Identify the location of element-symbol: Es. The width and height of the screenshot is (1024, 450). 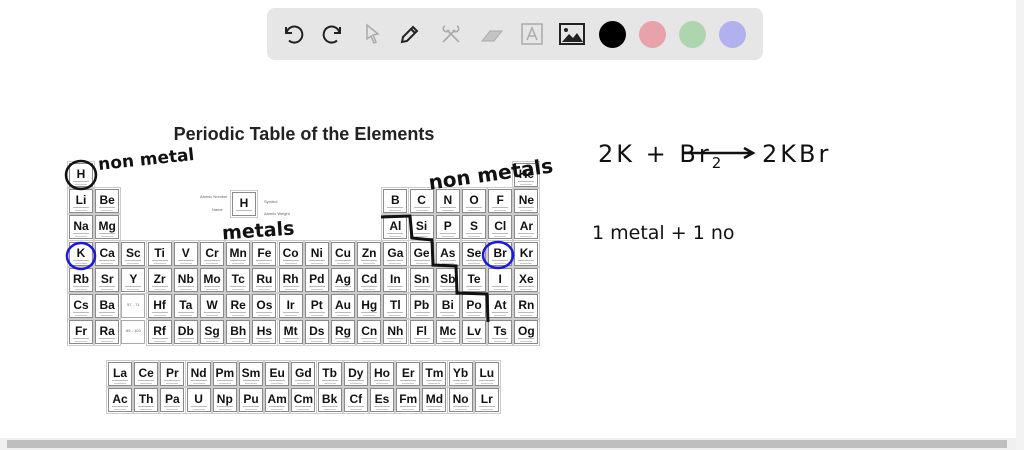
(382, 399).